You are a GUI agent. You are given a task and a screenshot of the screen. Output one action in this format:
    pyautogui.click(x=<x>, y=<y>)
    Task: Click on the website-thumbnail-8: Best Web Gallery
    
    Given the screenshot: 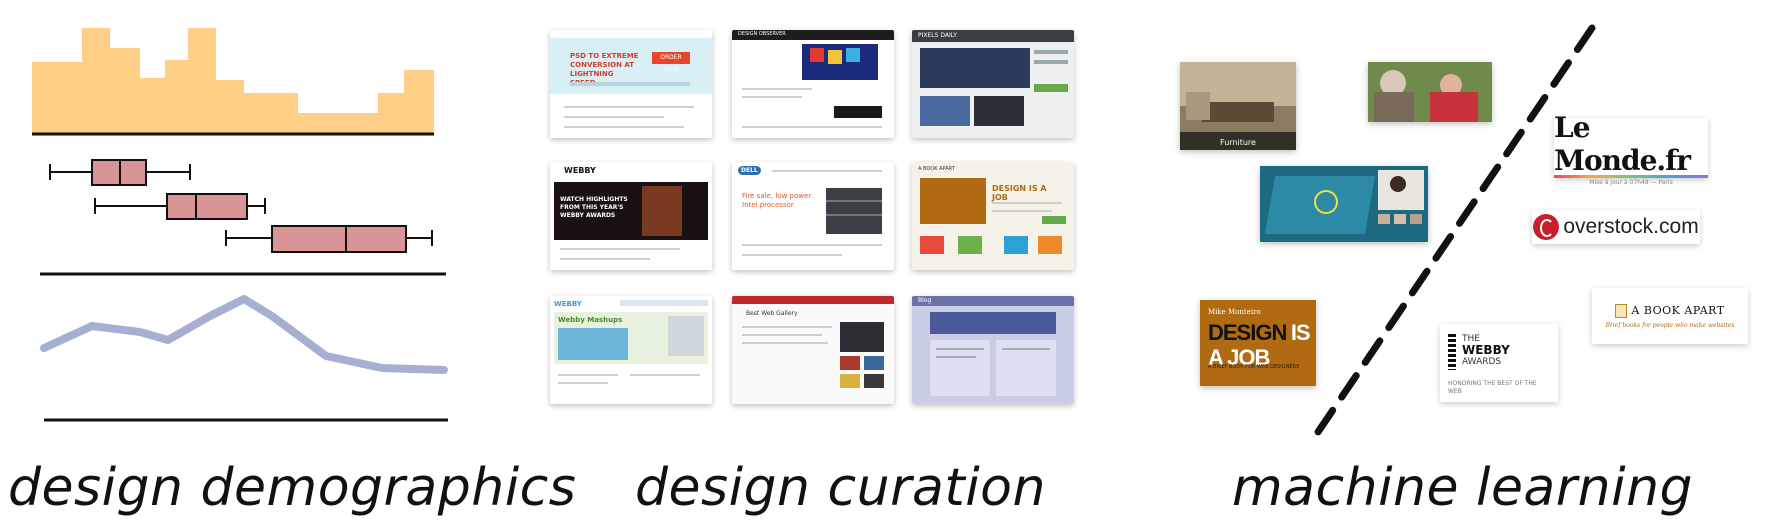 What is the action you would take?
    pyautogui.click(x=813, y=350)
    